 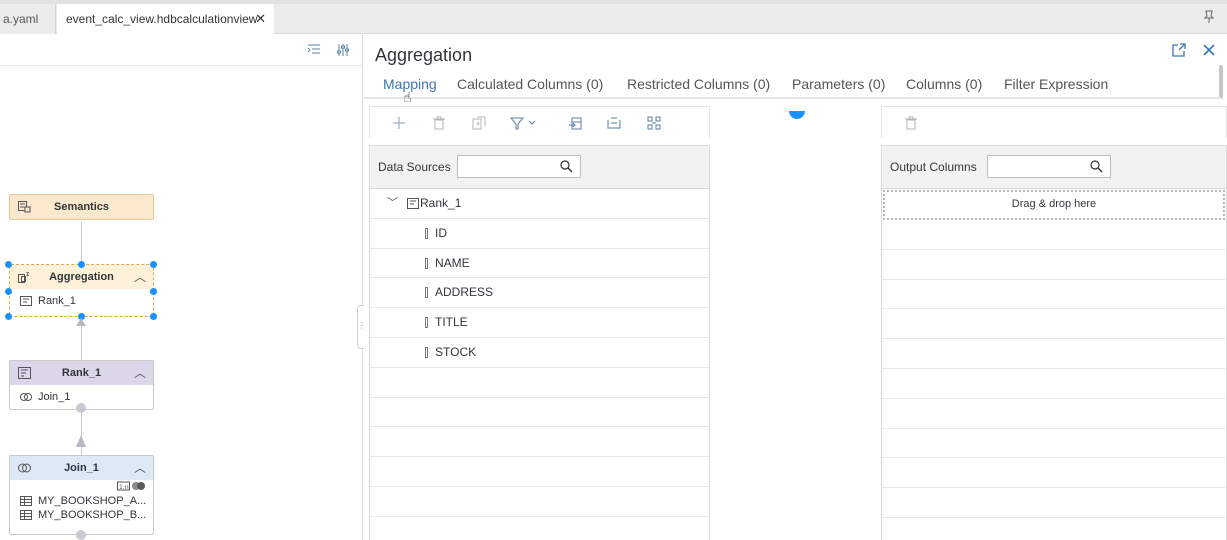 I want to click on node-semantics-header: Semantics, so click(x=81, y=207).